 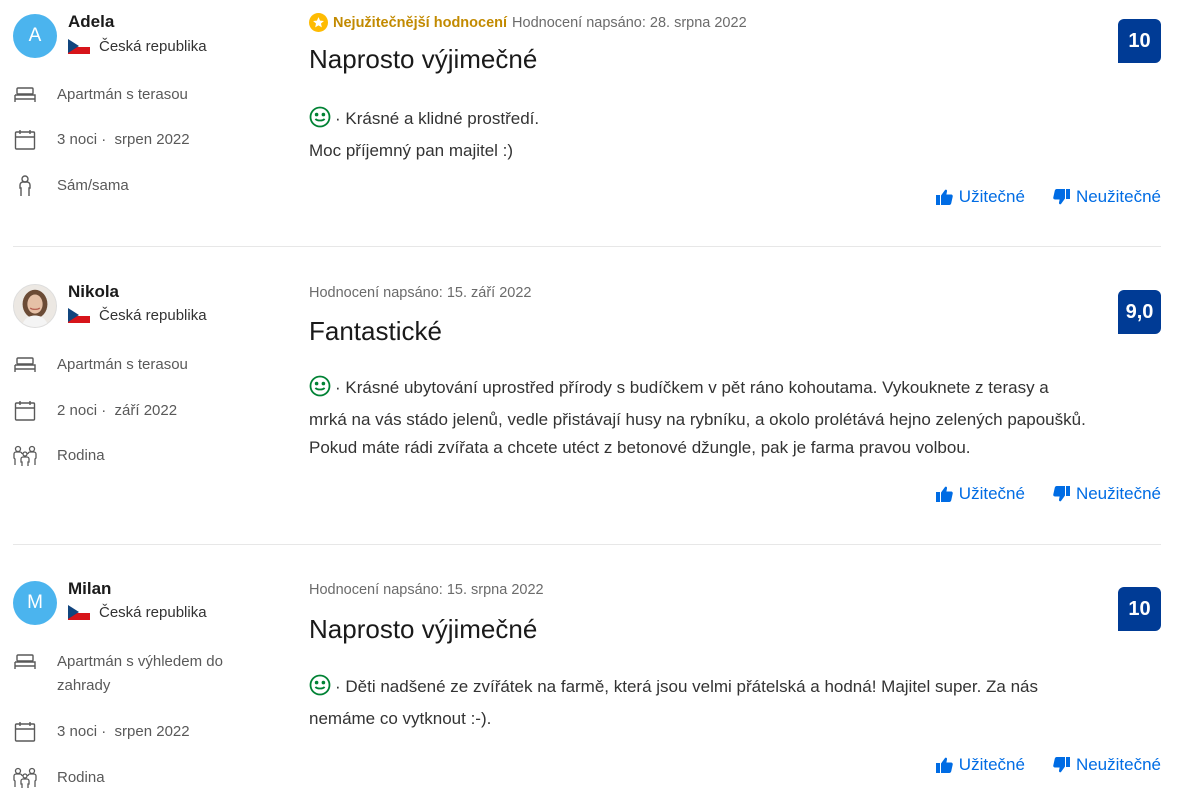 What do you see at coordinates (84, 685) in the screenshot?
I see `room-label: zahrady` at bounding box center [84, 685].